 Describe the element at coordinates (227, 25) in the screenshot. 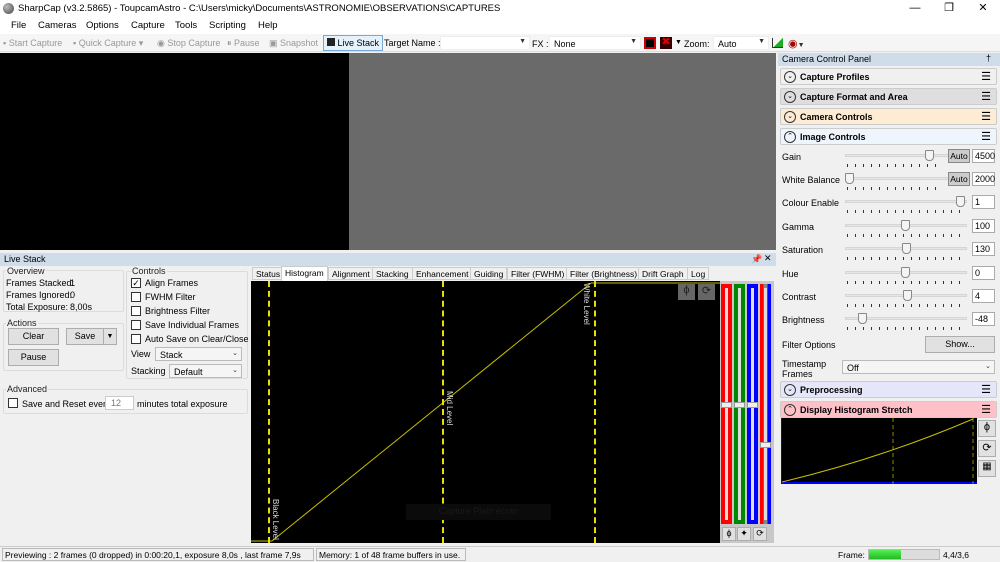

I see `menu-scripting: Scripting` at that location.